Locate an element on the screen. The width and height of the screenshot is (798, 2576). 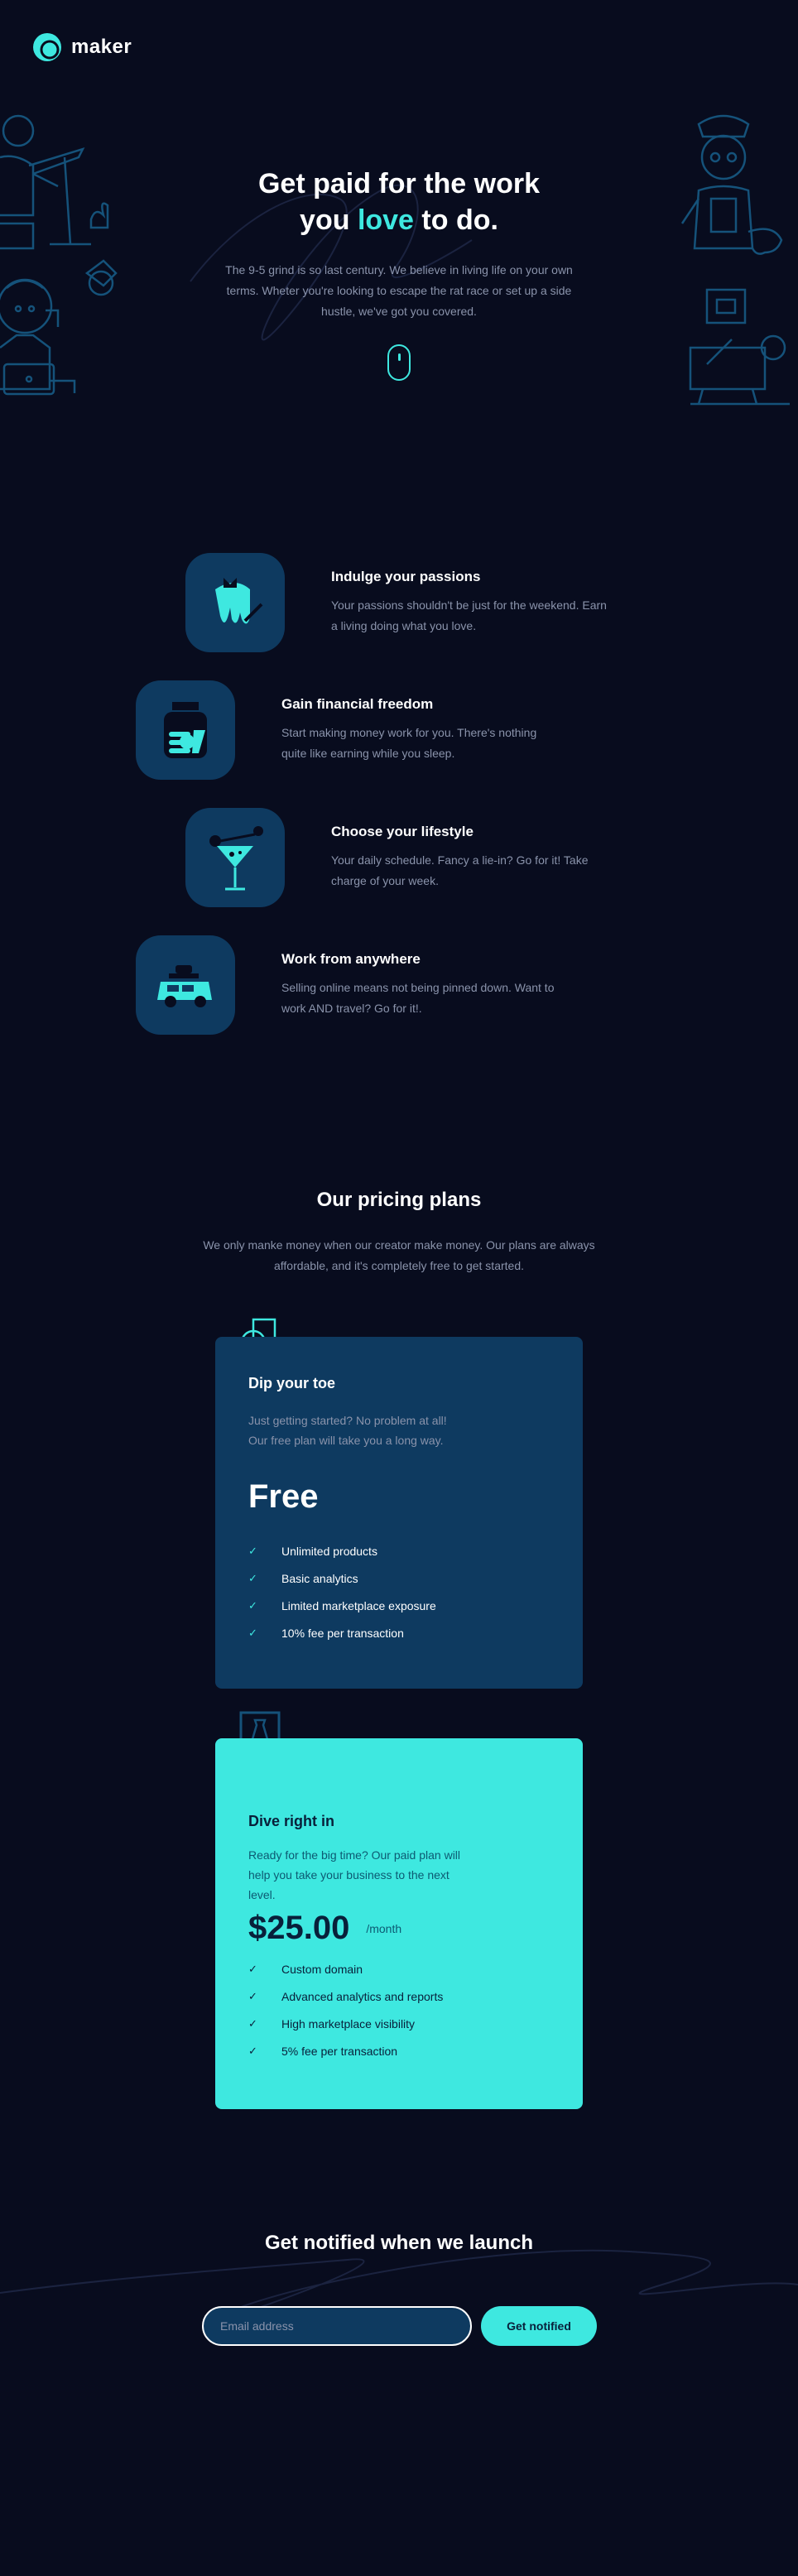
feature-title: Work from anywhere is located at coordinates (351, 959).